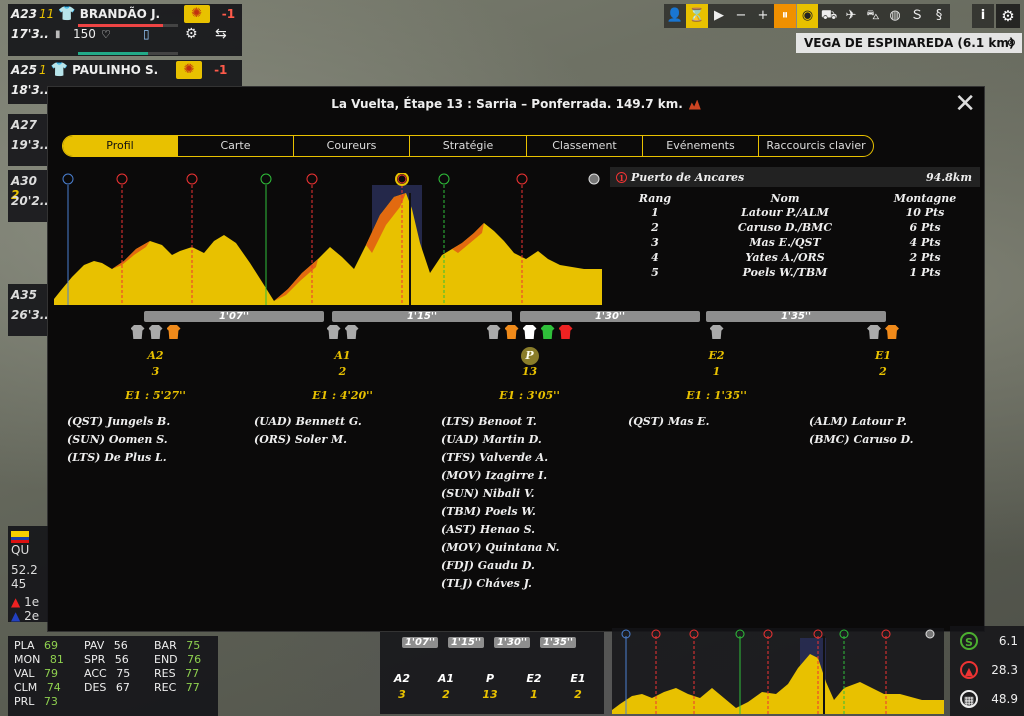 Image resolution: width=1024 pixels, height=716 pixels. What do you see at coordinates (948, 177) in the screenshot?
I see `climb-km: 94.8km` at bounding box center [948, 177].